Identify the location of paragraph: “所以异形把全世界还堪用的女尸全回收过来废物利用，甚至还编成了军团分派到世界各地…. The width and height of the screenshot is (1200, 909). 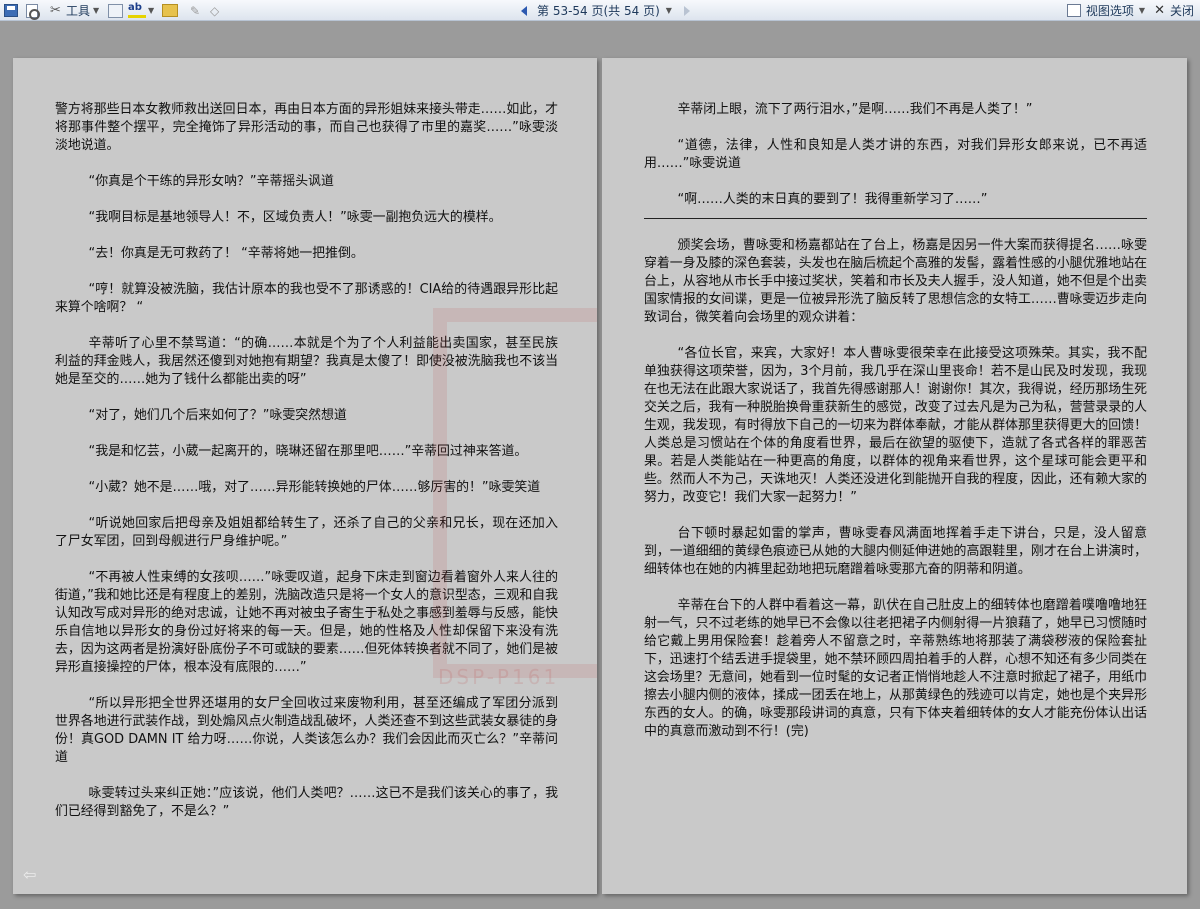
(306, 730).